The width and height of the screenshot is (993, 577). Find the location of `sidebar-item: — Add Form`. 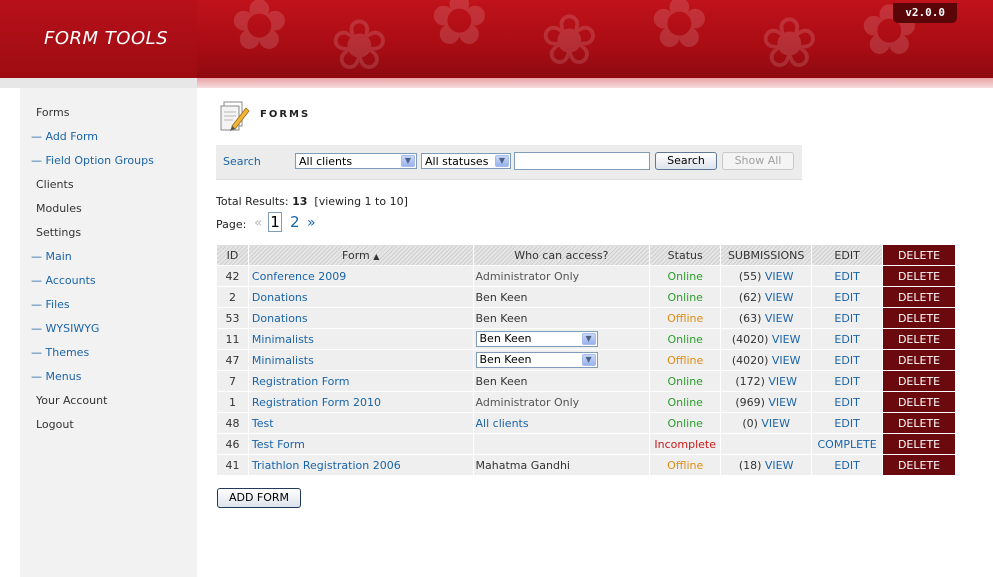

sidebar-item: — Add Form is located at coordinates (64, 136).